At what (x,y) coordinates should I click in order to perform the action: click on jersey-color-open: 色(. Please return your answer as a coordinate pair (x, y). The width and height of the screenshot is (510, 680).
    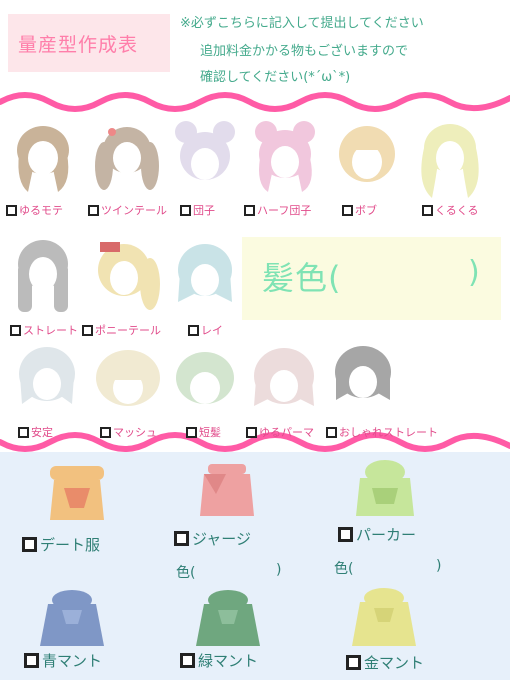
    Looking at the image, I should click on (186, 573).